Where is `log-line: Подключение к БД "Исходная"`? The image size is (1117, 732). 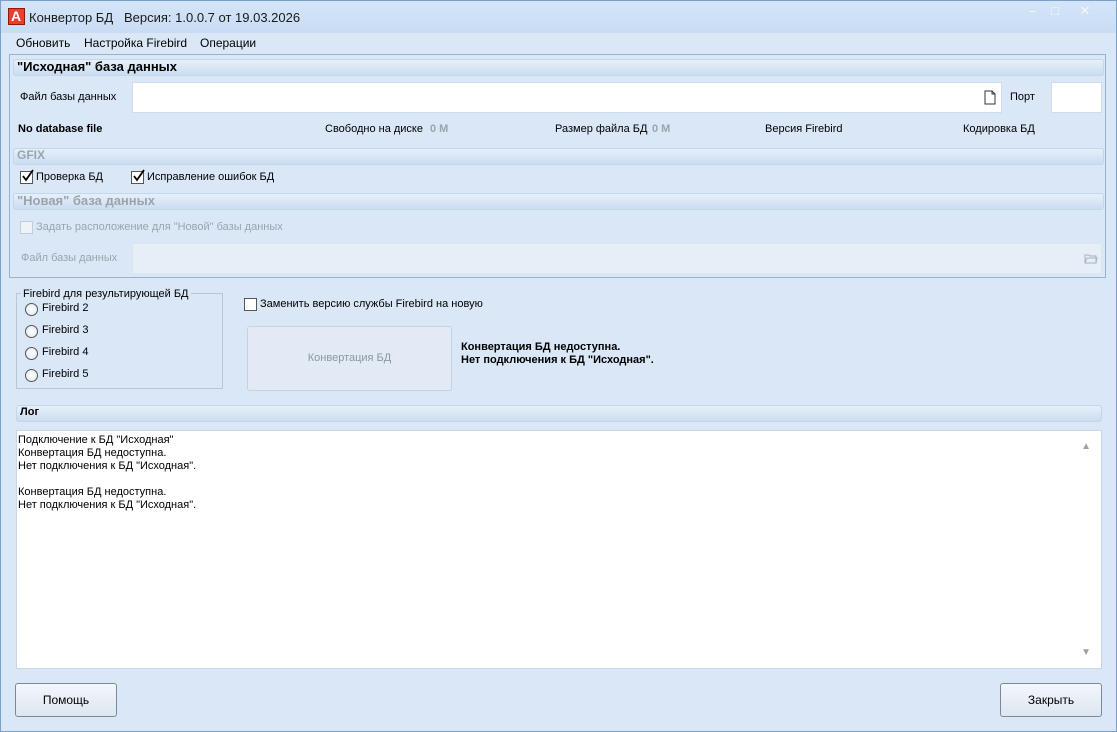 log-line: Подключение к БД "Исходная" is located at coordinates (96, 440).